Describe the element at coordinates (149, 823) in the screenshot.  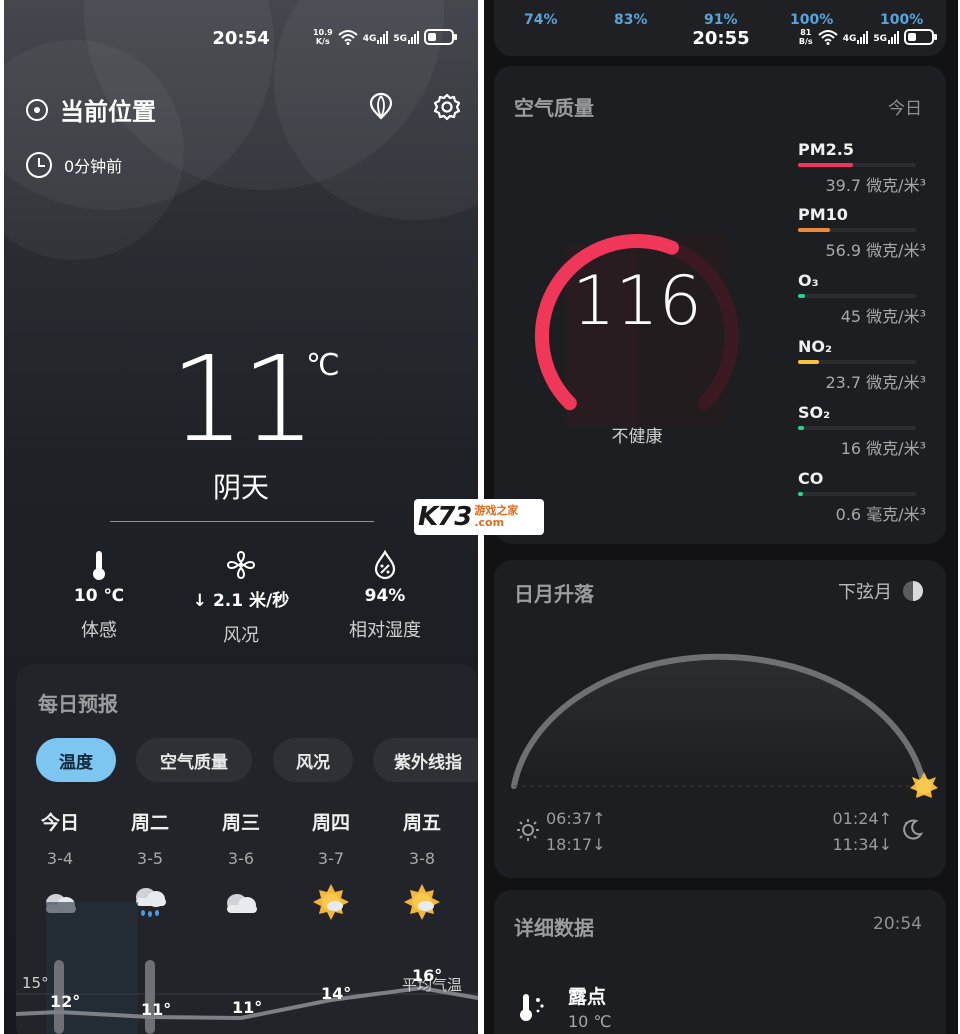
I see `day-name: 周二` at that location.